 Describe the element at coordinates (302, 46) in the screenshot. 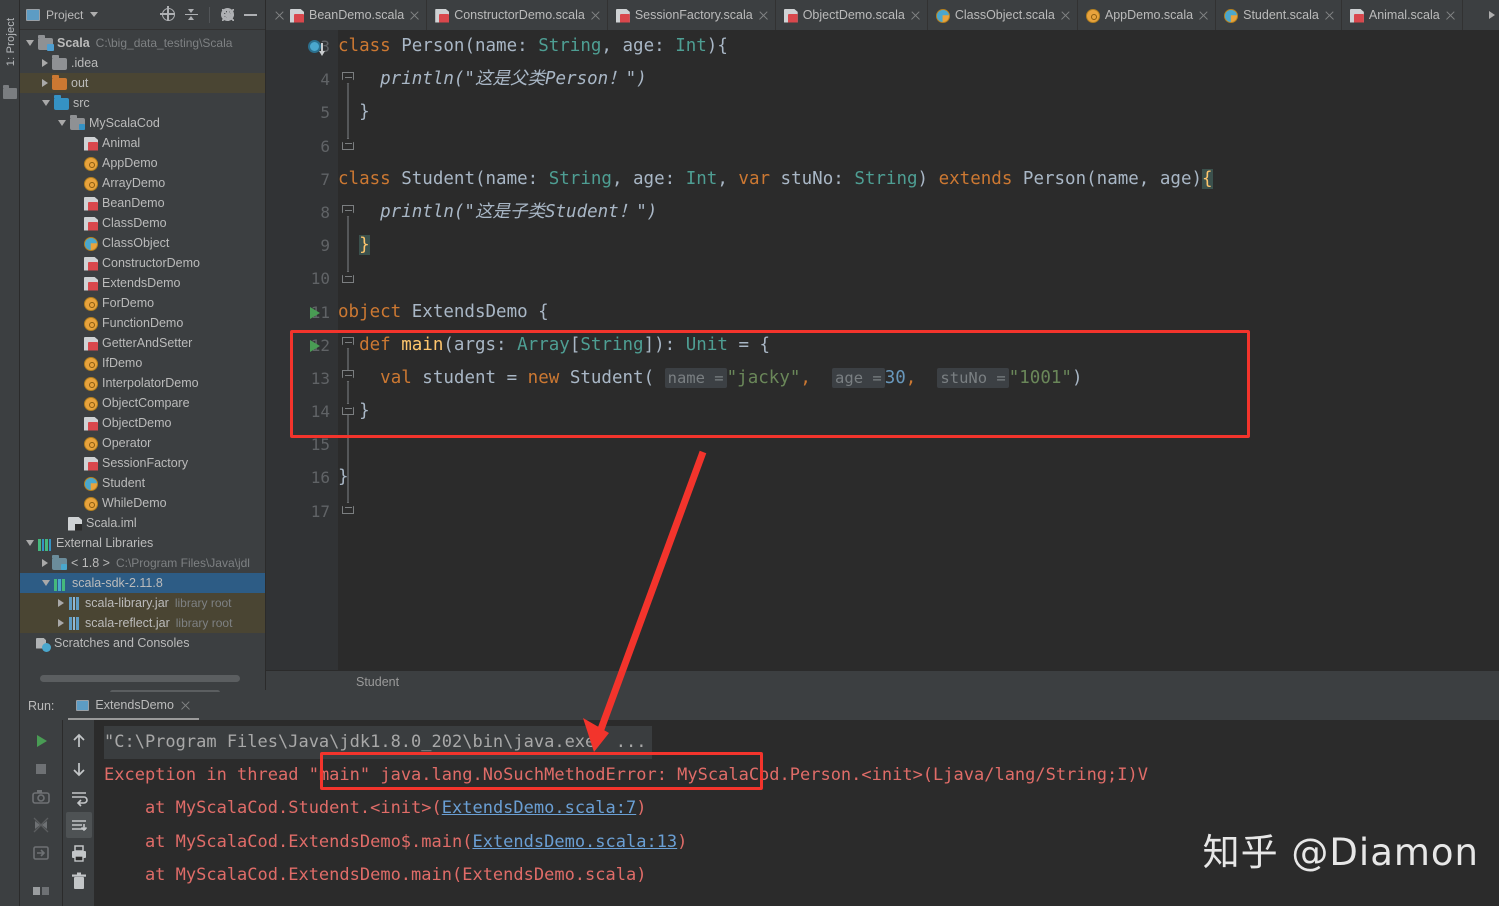

I see `gutter-line-3: 3` at that location.